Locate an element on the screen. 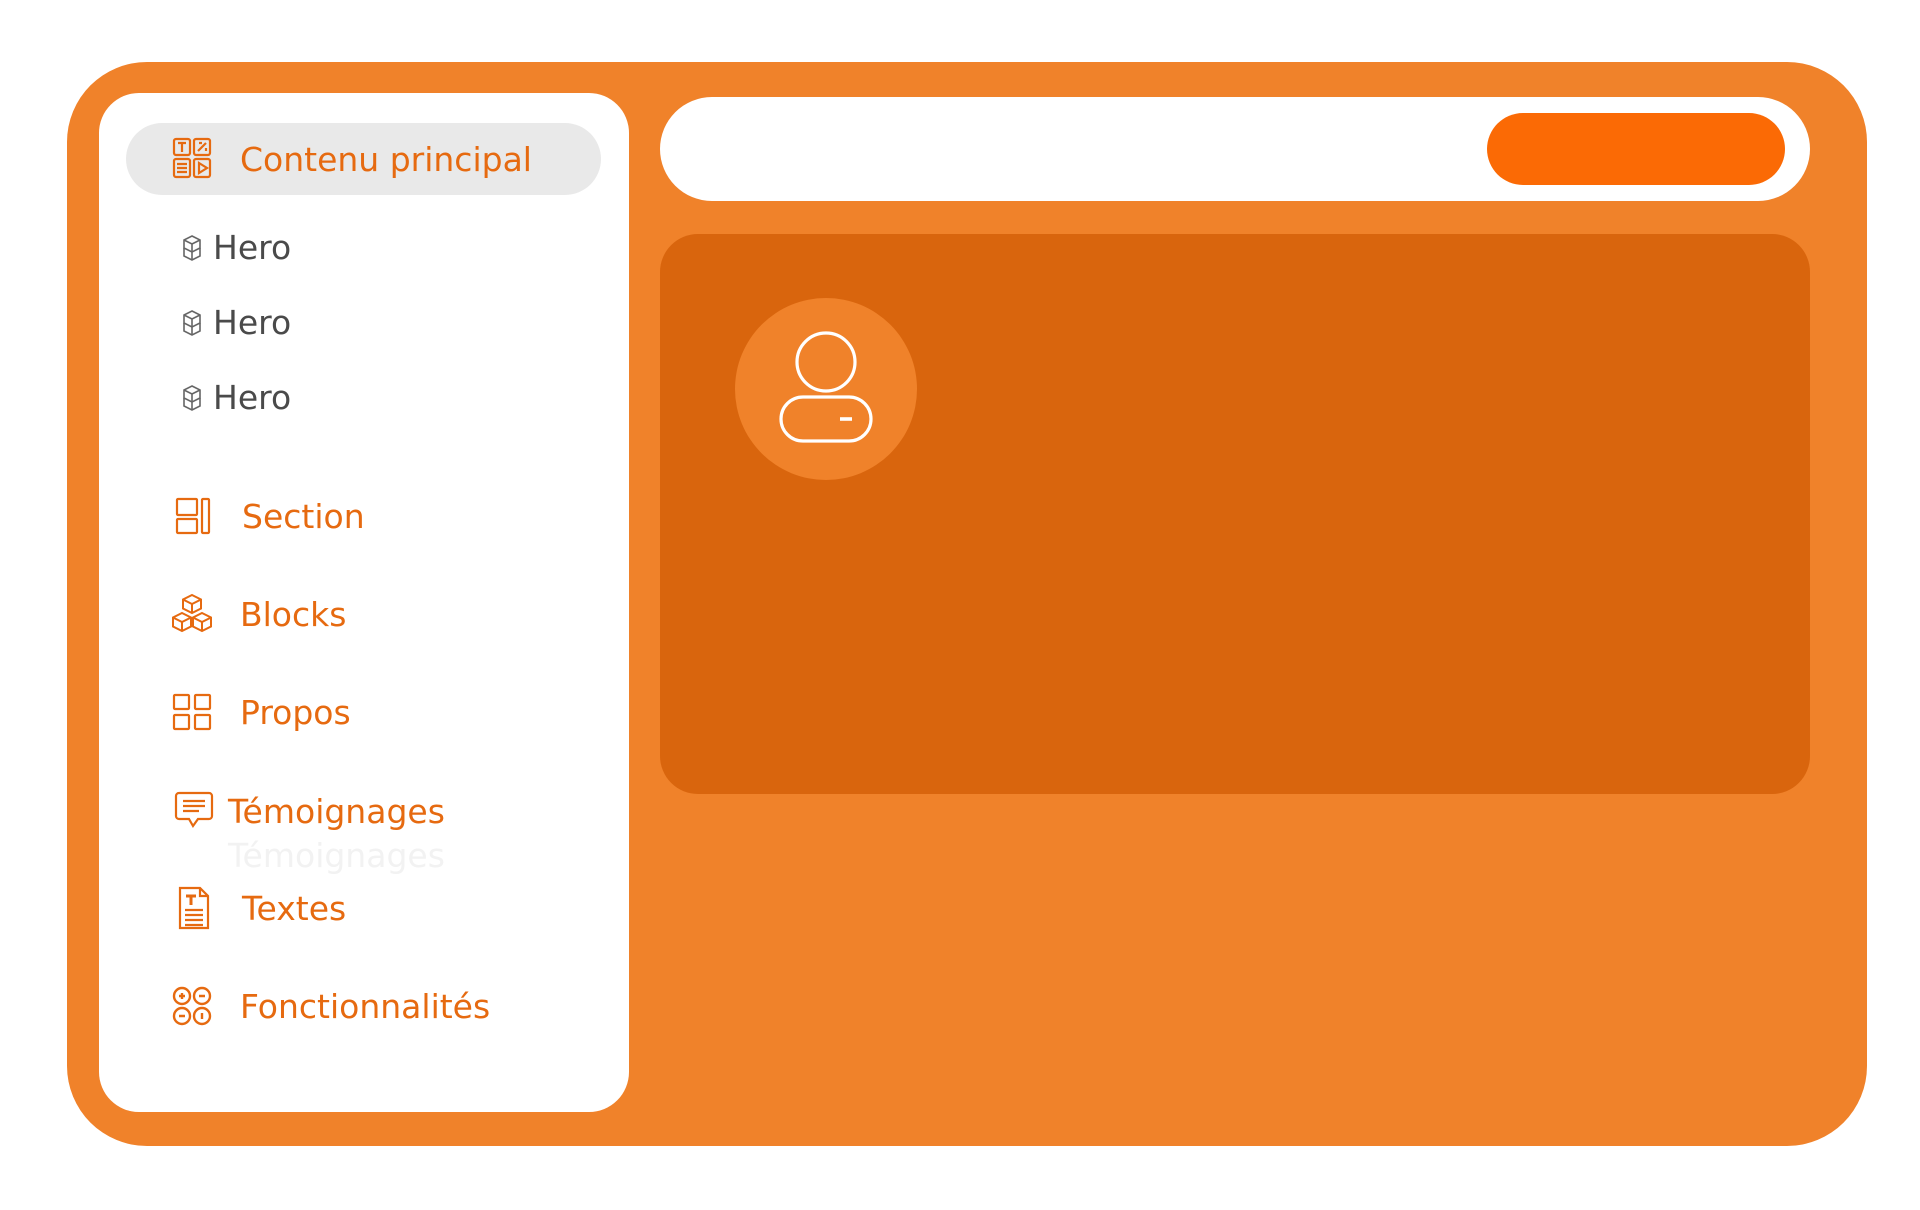  four-squares-icon is located at coordinates (192, 712).